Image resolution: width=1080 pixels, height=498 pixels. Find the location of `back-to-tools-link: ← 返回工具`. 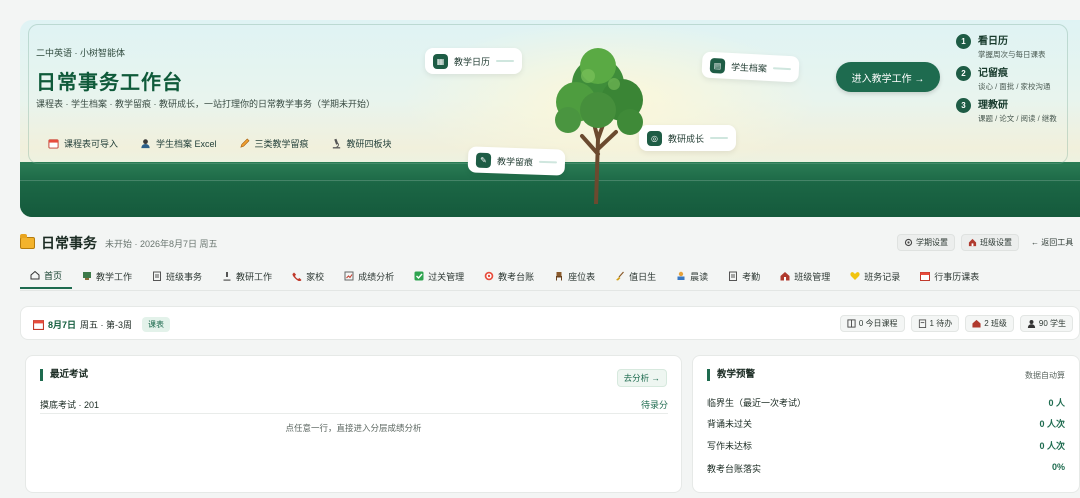

back-to-tools-link: ← 返回工具 is located at coordinates (1052, 242).